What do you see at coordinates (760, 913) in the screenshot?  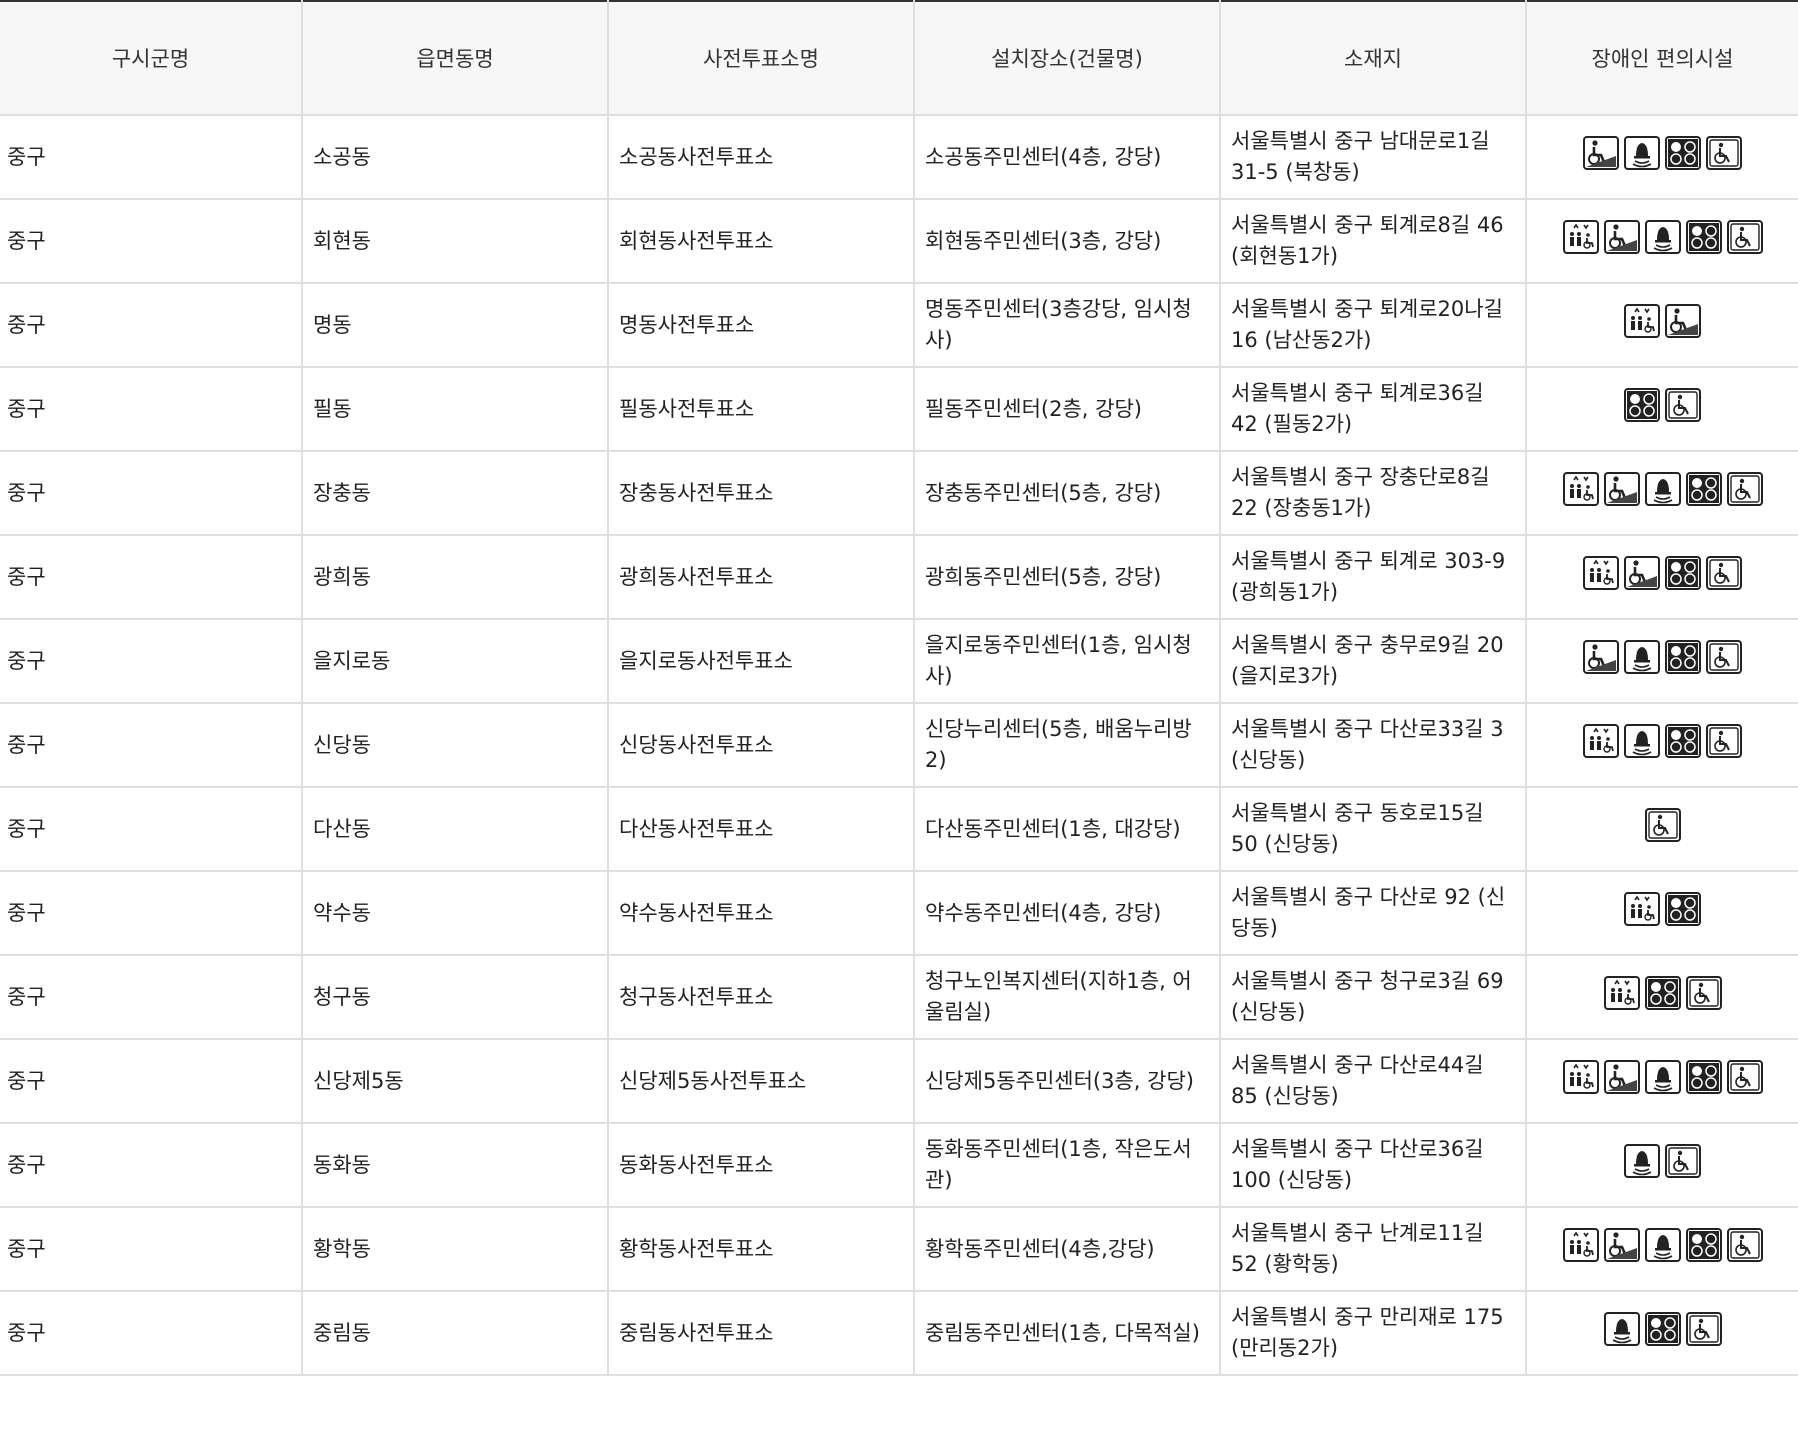 I see `cell-station-name: 약수동사전투표소` at bounding box center [760, 913].